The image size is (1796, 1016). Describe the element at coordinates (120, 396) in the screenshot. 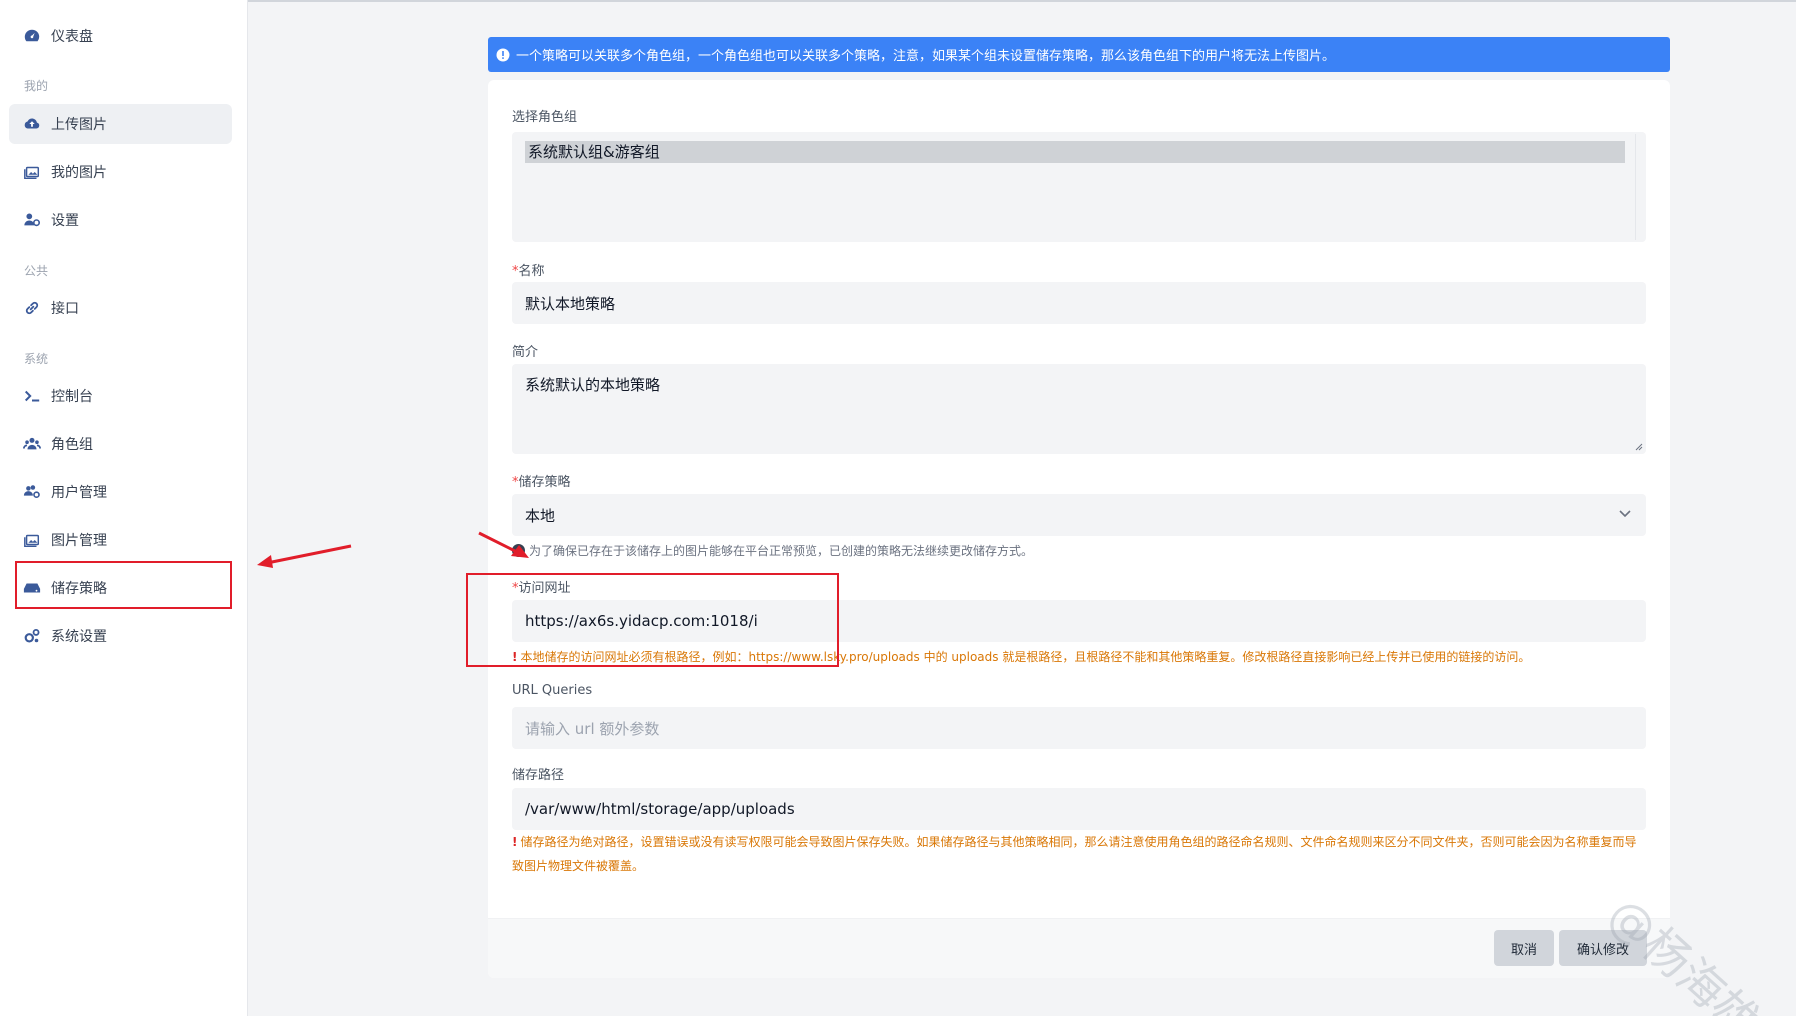

I see `sidebar-item-console: 控制台` at that location.